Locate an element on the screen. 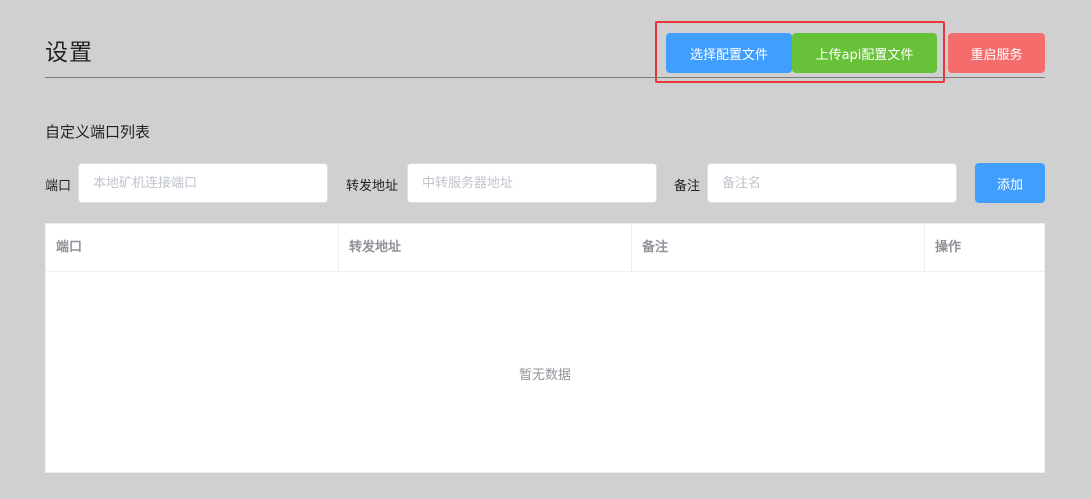 The height and width of the screenshot is (499, 1091). section-title-custom-ports: 自定义端口列表 is located at coordinates (98, 132).